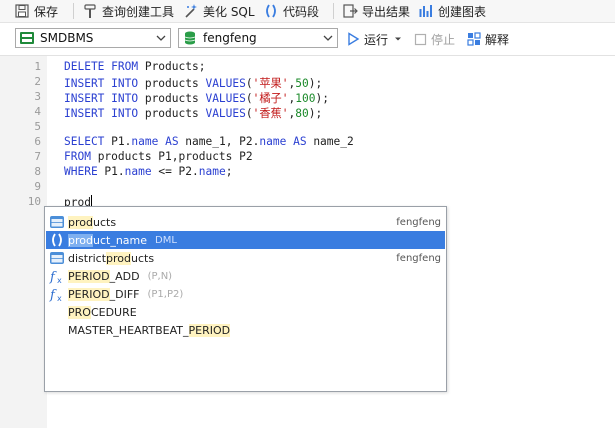 This screenshot has width=615, height=428. I want to click on autocomplete-item-label: PERIOD_DIFF, so click(104, 294).